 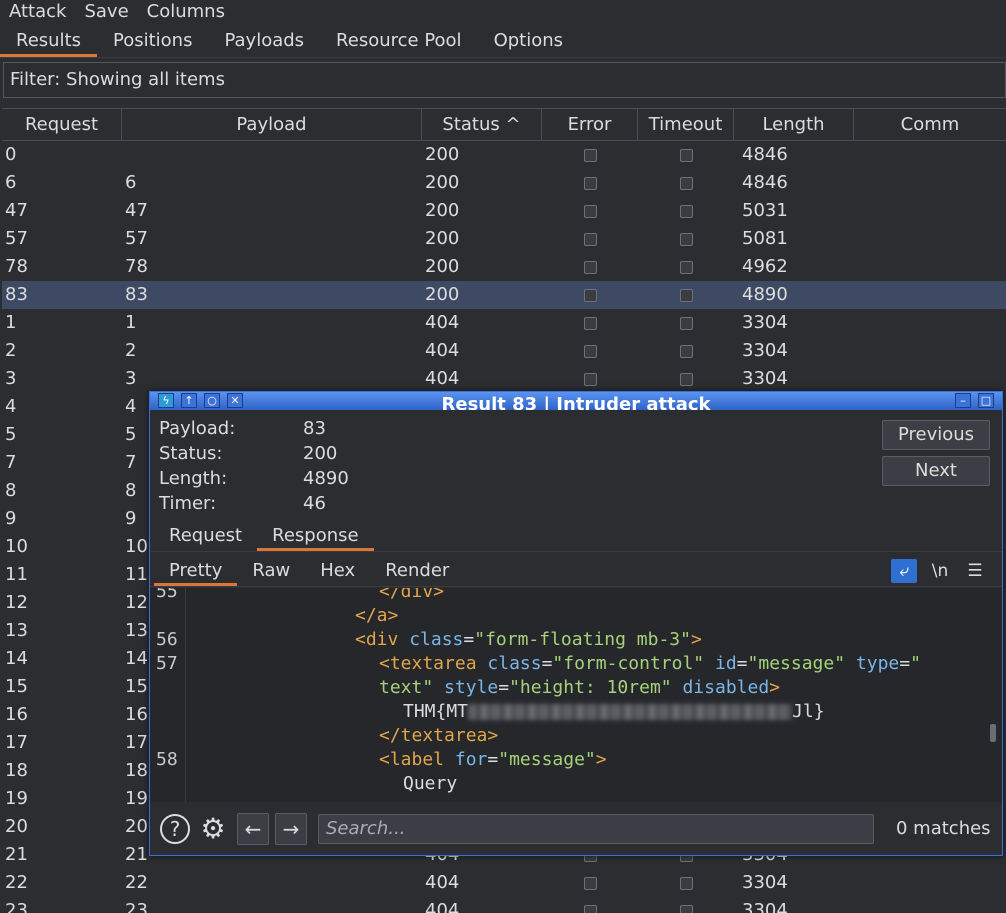 What do you see at coordinates (417, 570) in the screenshot?
I see `tab-render: Render` at bounding box center [417, 570].